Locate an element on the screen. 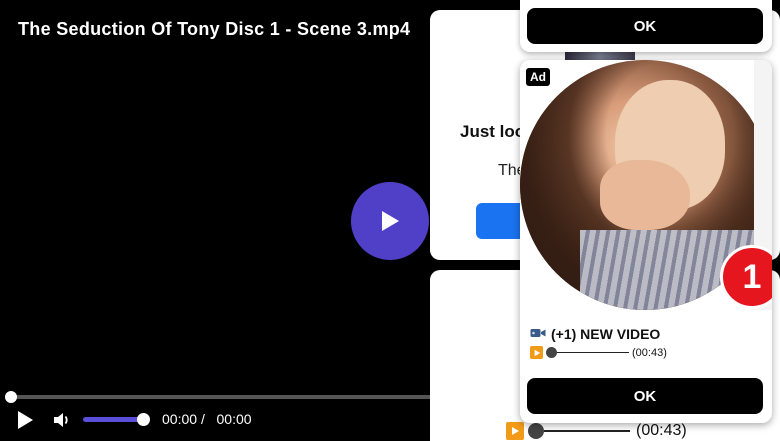  current-time: 00:00 is located at coordinates (180, 419).